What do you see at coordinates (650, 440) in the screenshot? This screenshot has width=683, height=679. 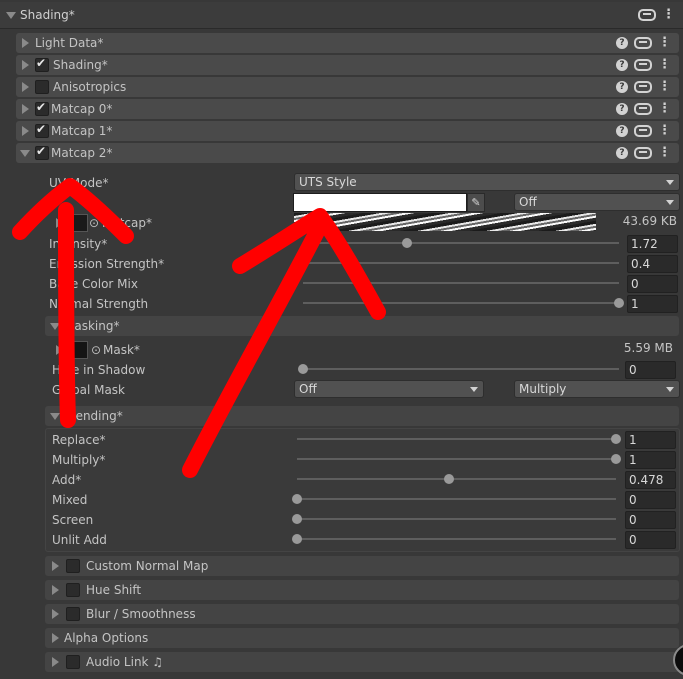 I see `replace-field: 1` at bounding box center [650, 440].